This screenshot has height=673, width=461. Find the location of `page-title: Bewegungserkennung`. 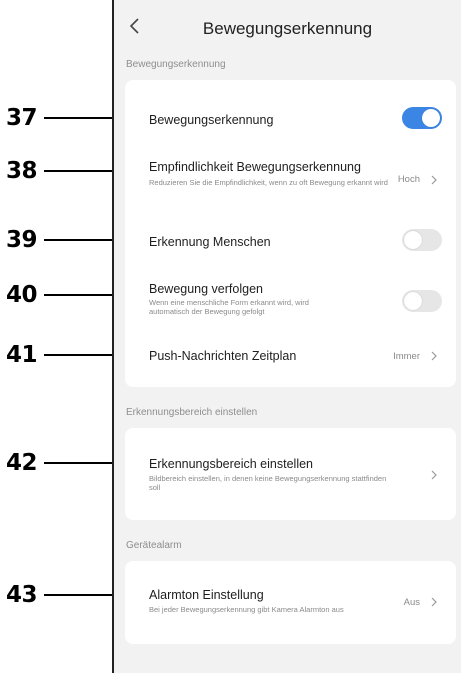

page-title: Bewegungserkennung is located at coordinates (287, 28).